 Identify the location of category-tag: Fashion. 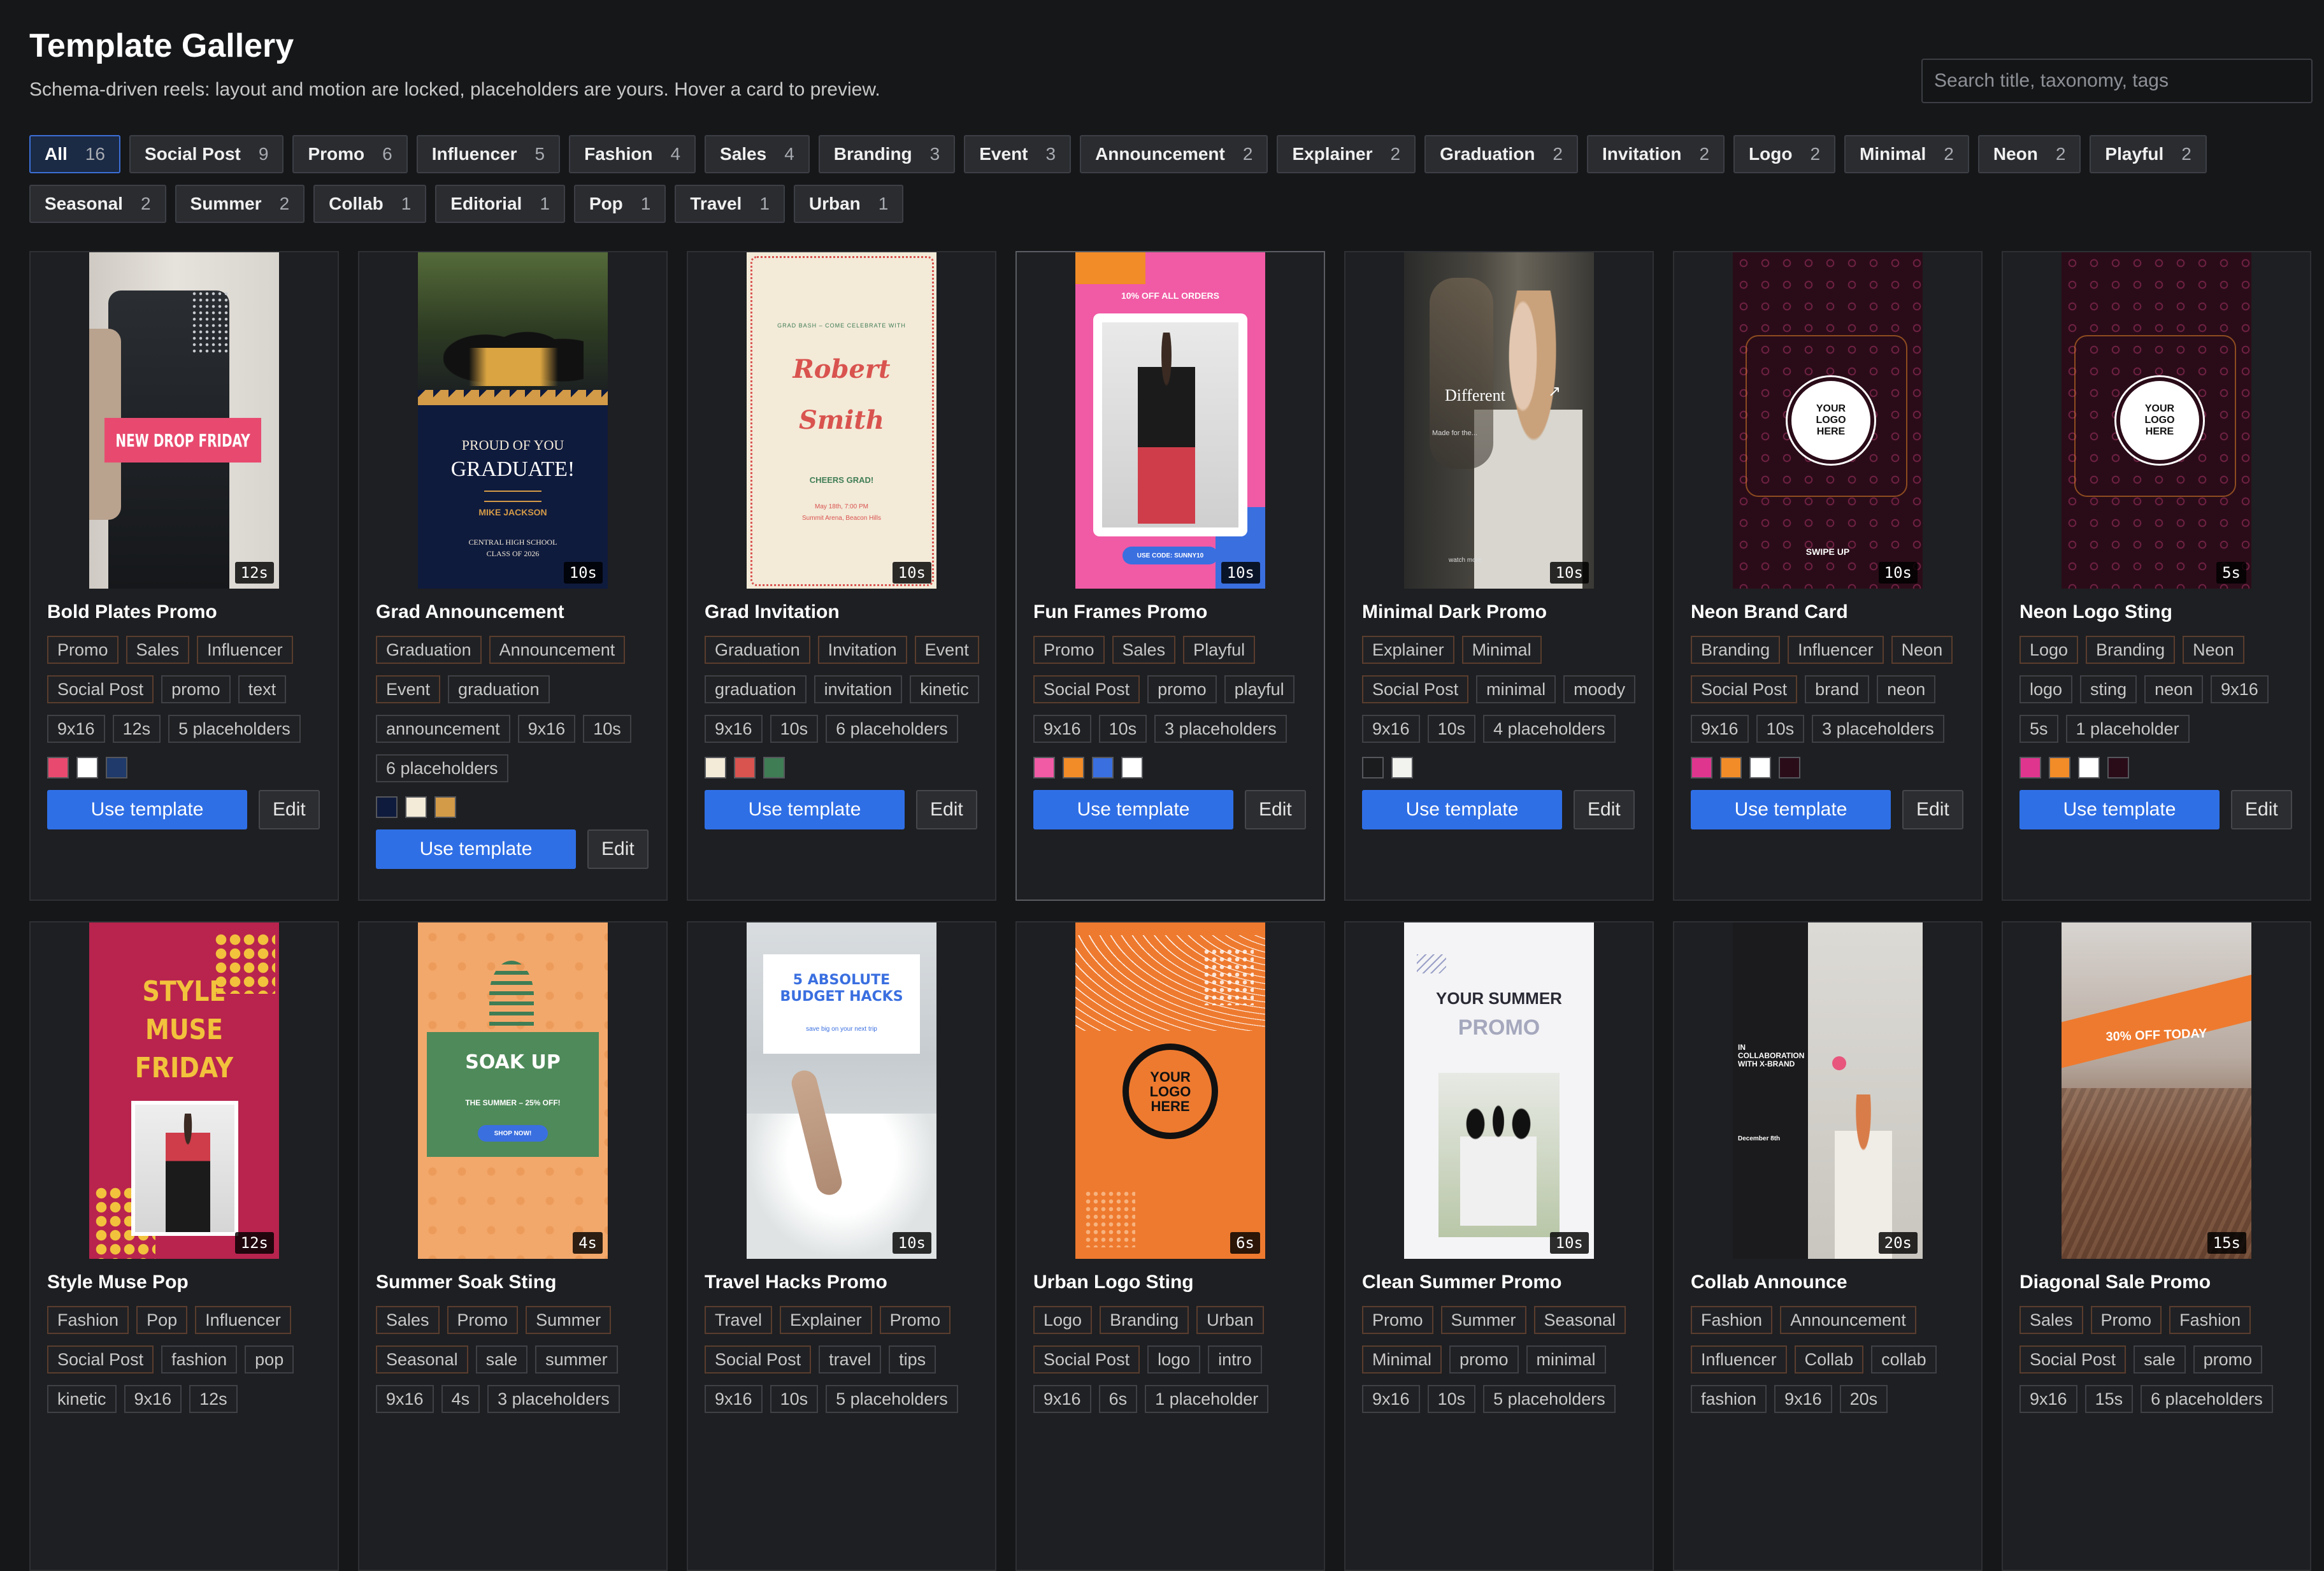
(1732, 1320).